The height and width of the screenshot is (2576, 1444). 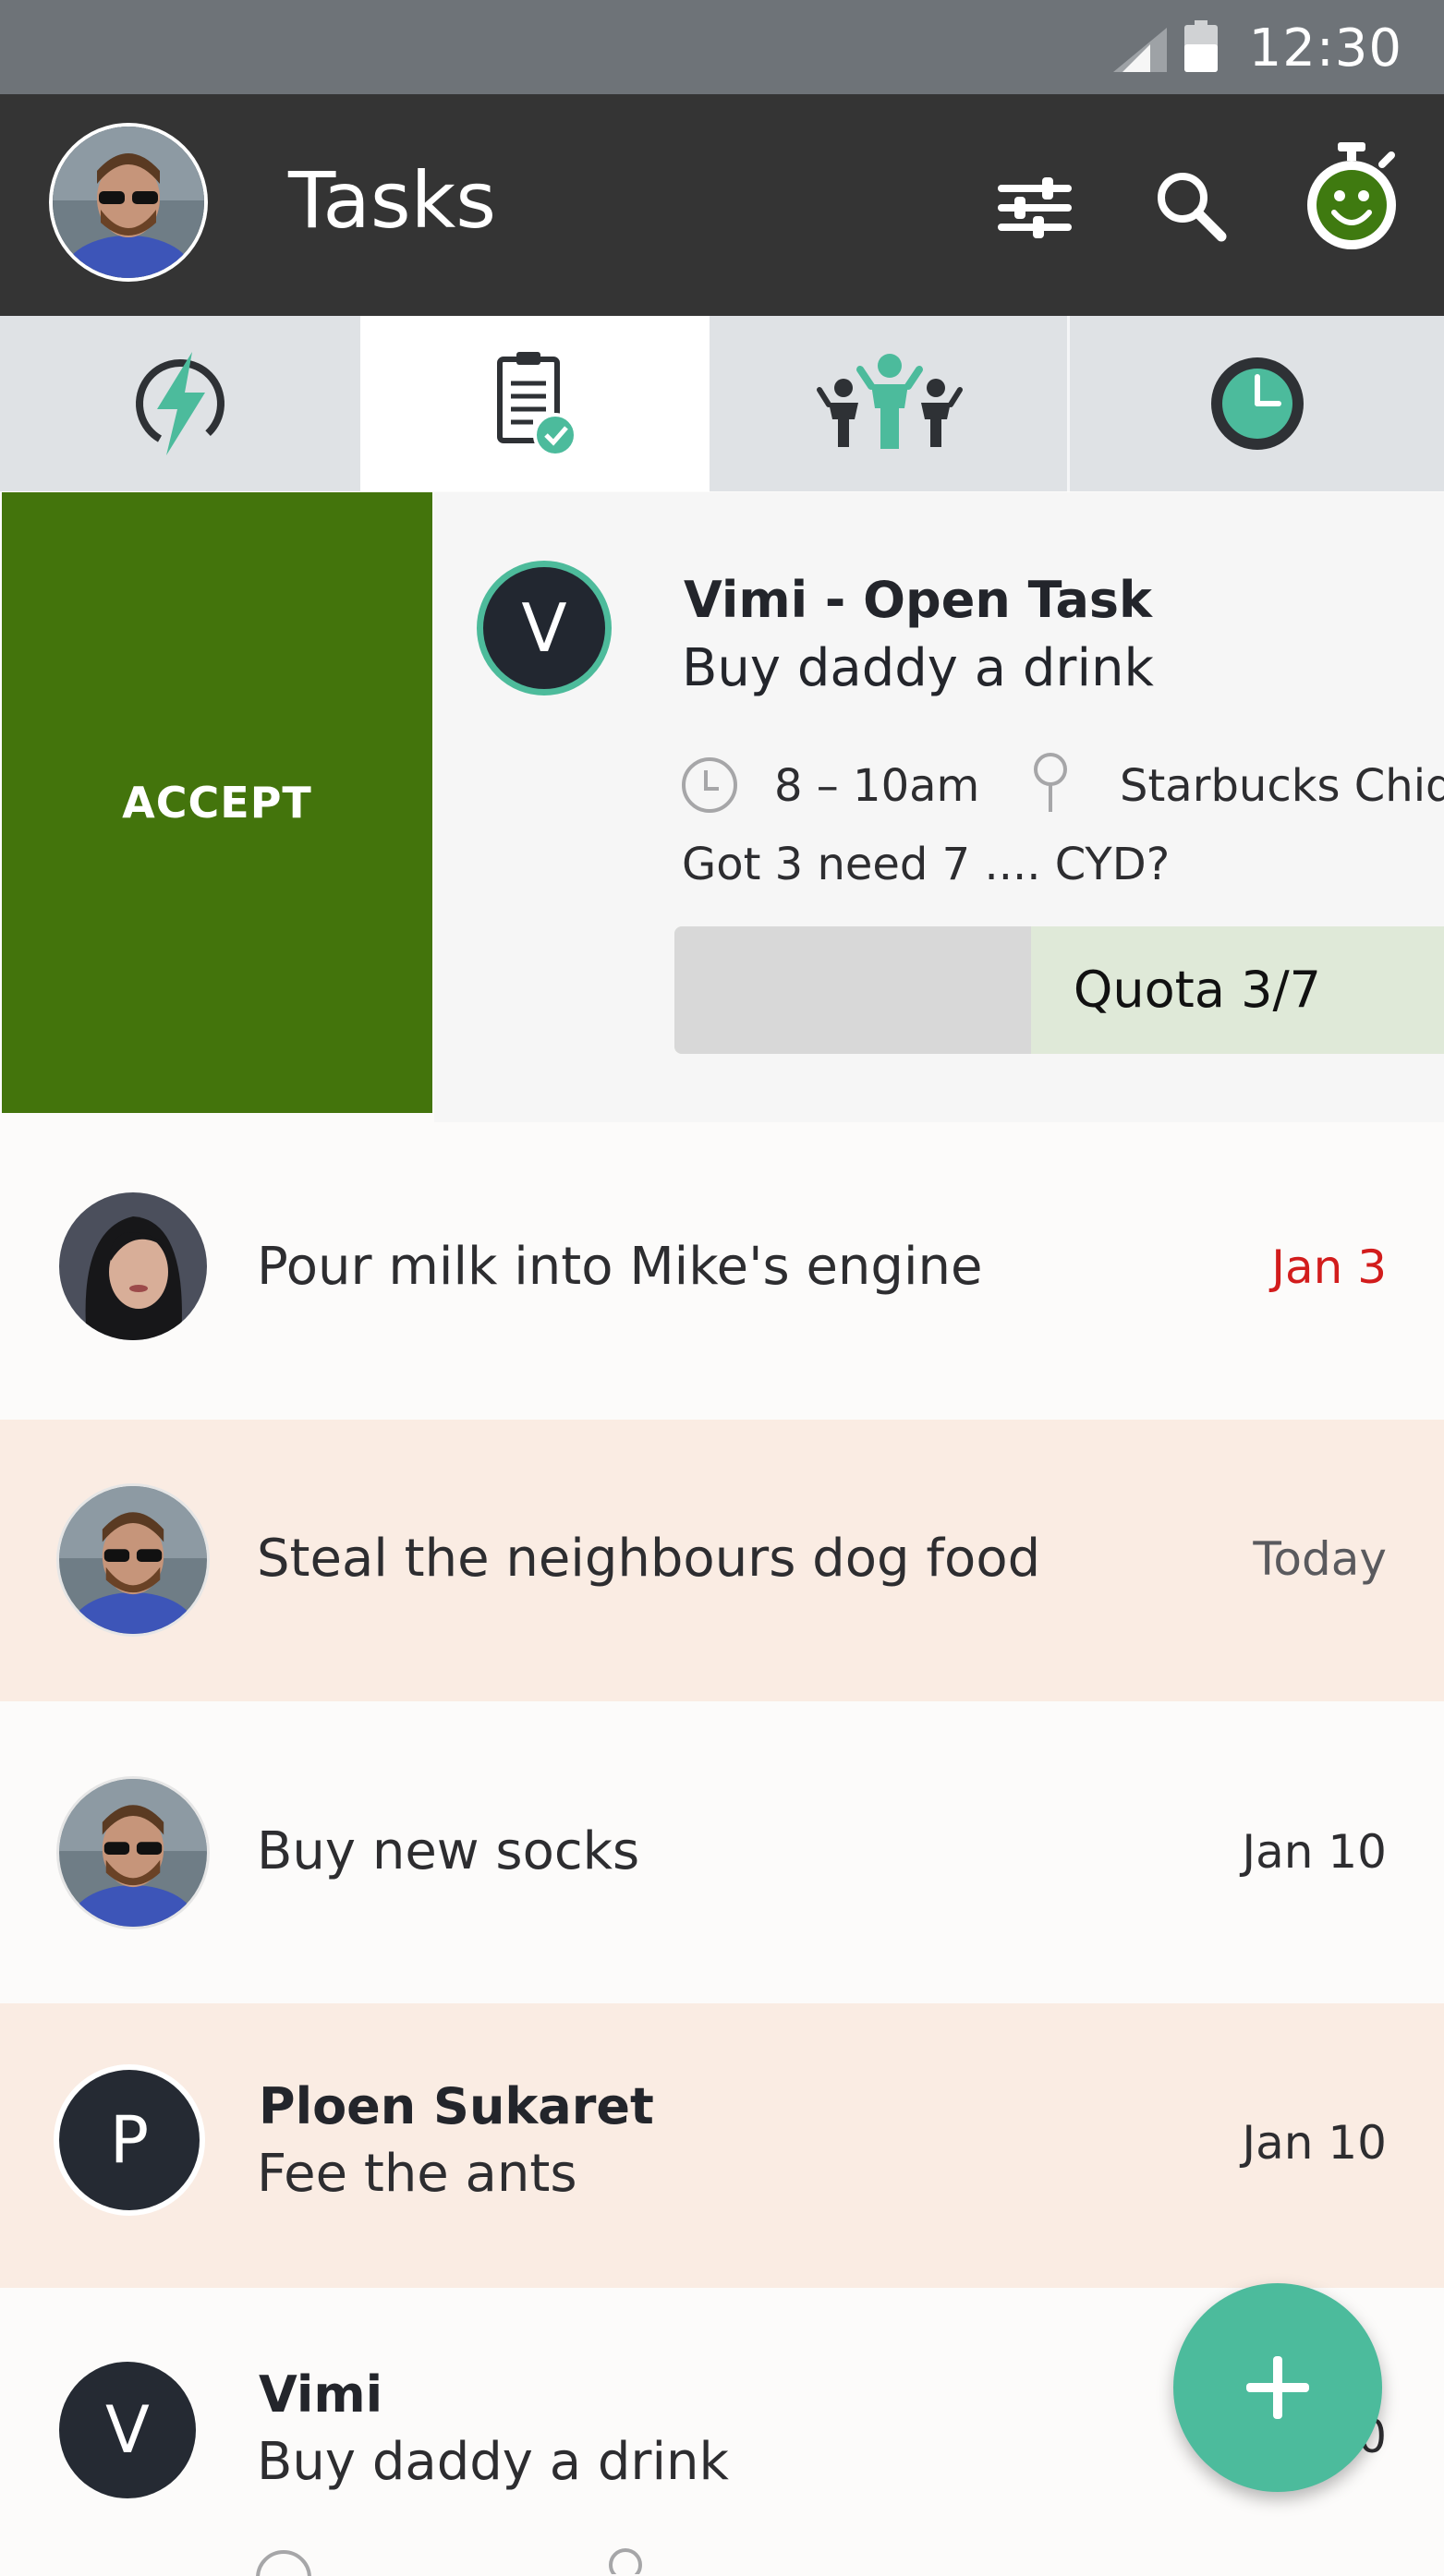 I want to click on group-icon, so click(x=889, y=401).